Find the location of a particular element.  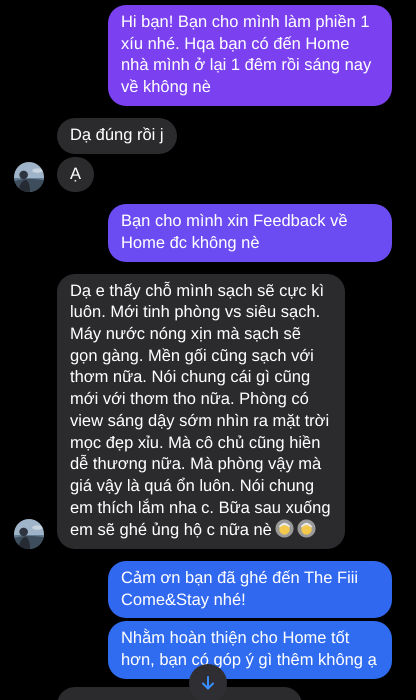

down-arrow-icon is located at coordinates (208, 683).